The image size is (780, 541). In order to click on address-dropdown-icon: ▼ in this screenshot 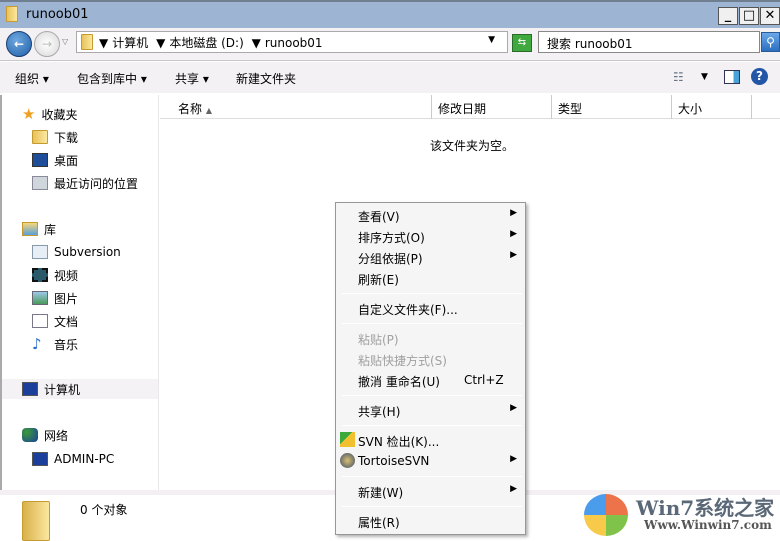, I will do `click(491, 40)`.